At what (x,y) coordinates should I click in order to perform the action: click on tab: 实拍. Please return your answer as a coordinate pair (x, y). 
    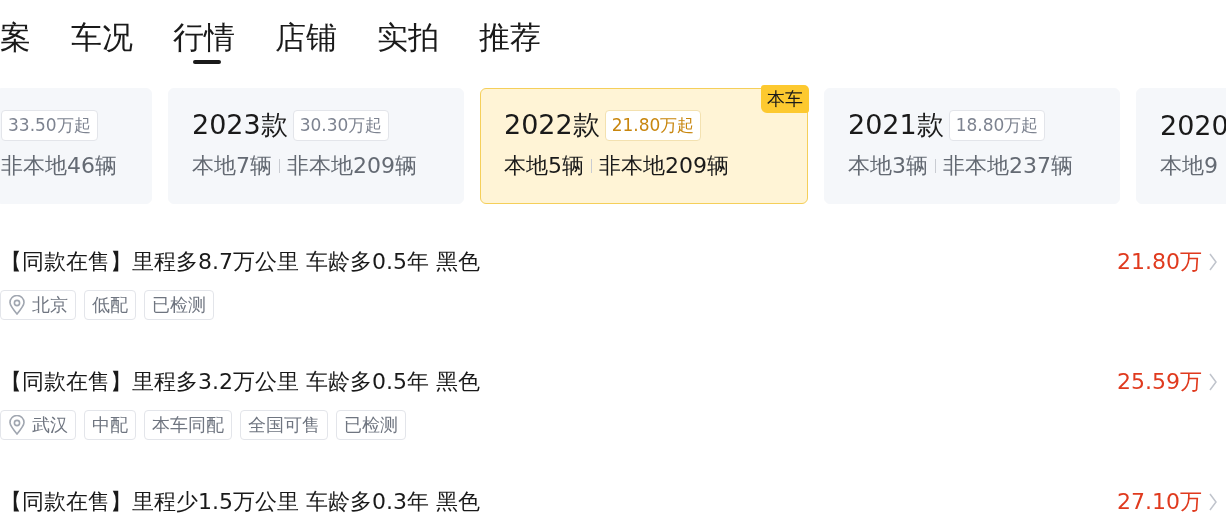
    Looking at the image, I should click on (408, 40).